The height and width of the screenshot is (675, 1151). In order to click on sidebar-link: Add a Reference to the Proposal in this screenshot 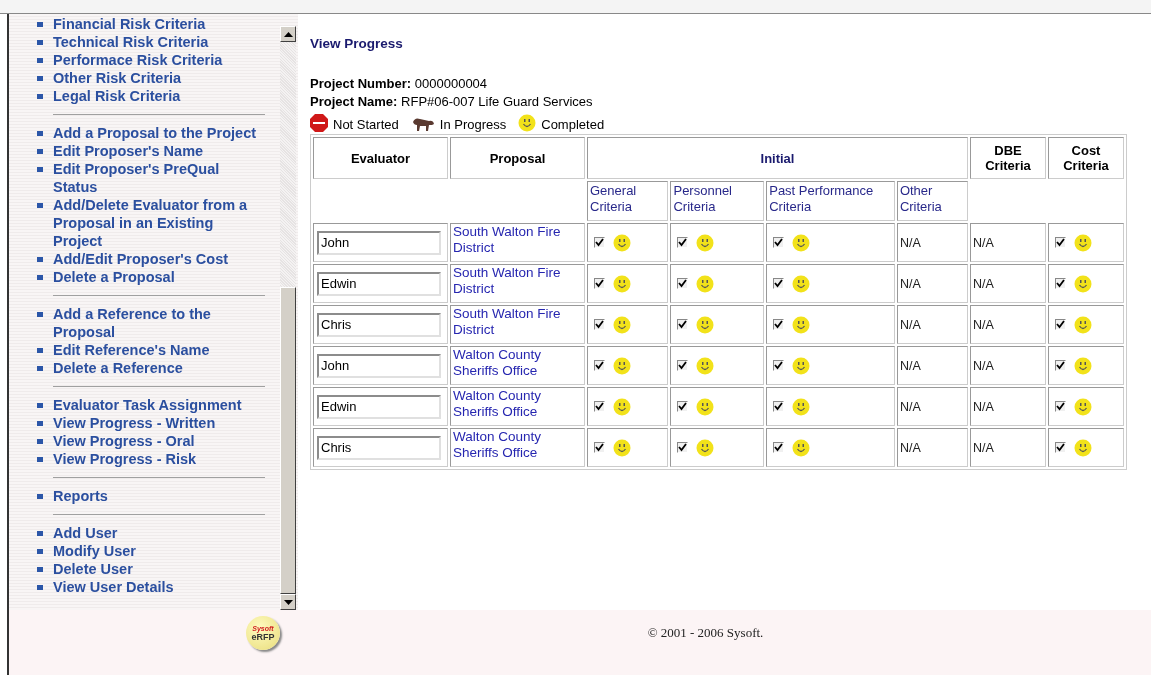, I will do `click(159, 323)`.